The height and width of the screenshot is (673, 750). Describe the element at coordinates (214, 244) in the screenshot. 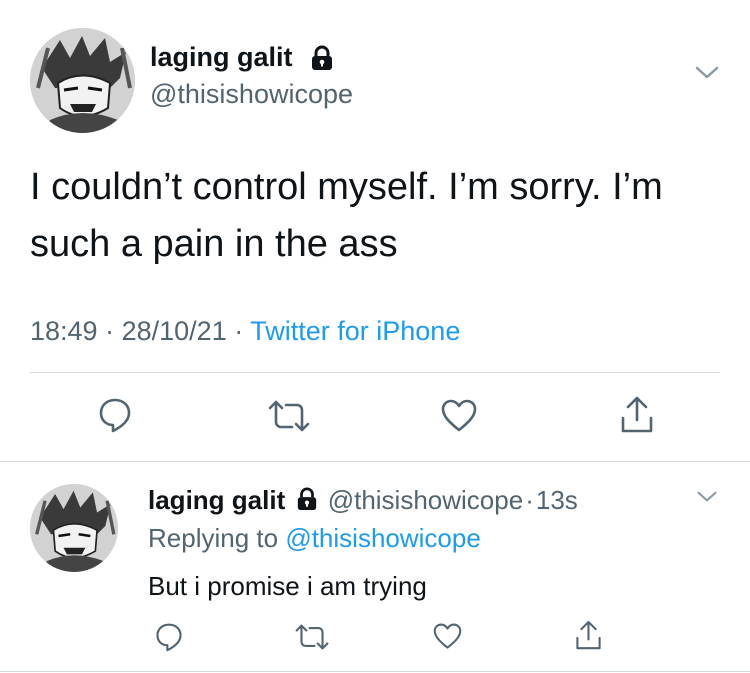

I see `tweet-text-line-2: such a pain in the ass` at that location.